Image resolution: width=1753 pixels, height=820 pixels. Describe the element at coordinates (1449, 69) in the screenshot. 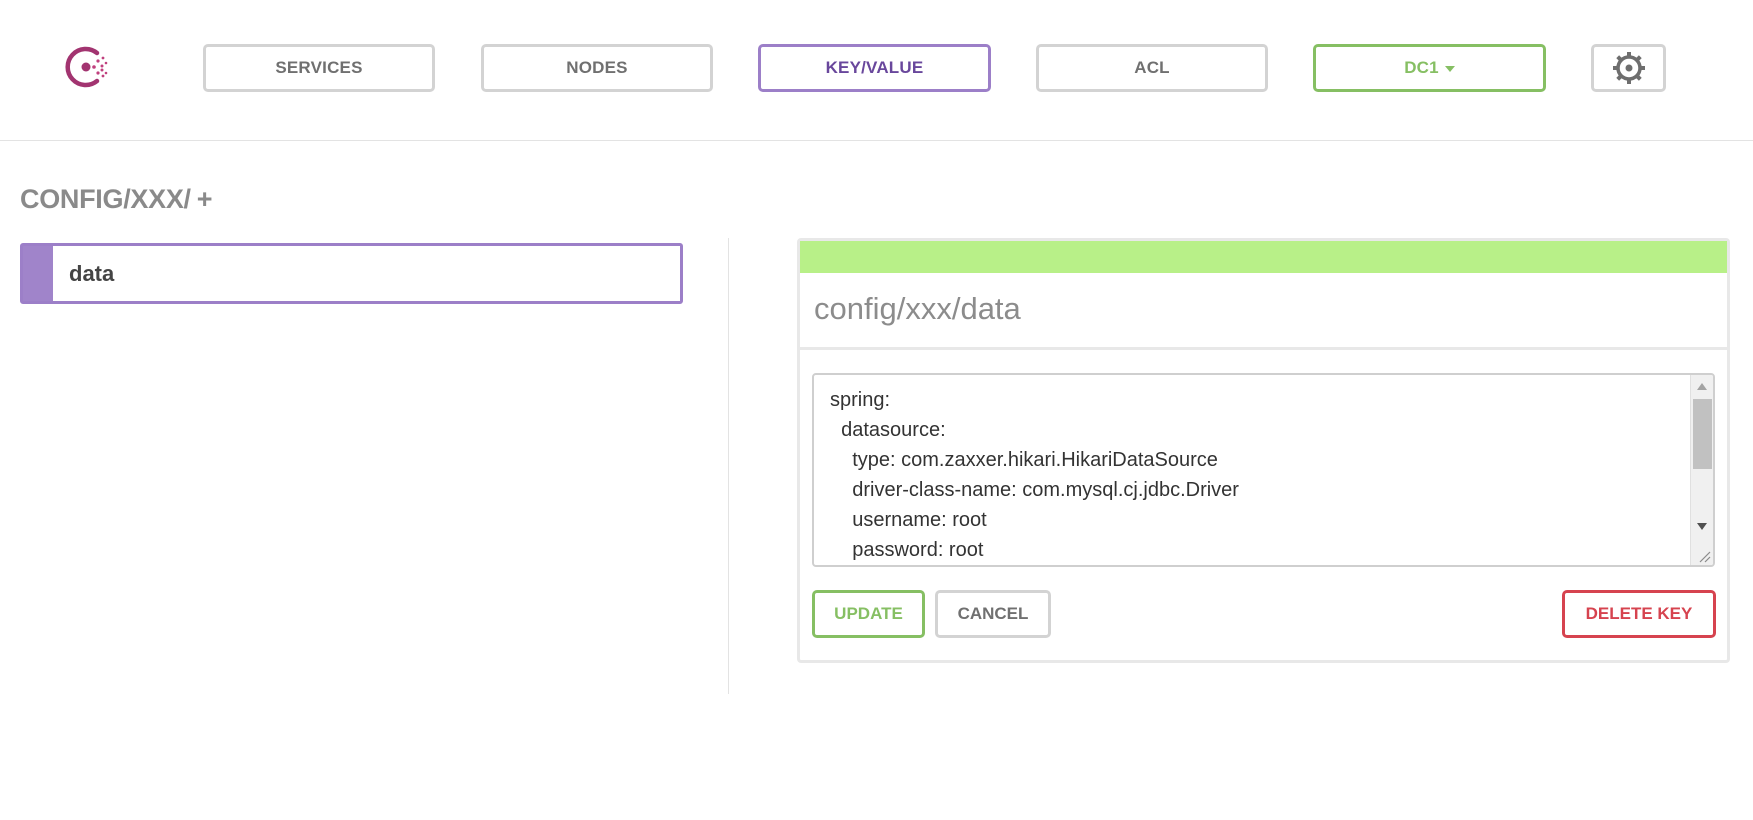

I see `caret-down-icon` at that location.